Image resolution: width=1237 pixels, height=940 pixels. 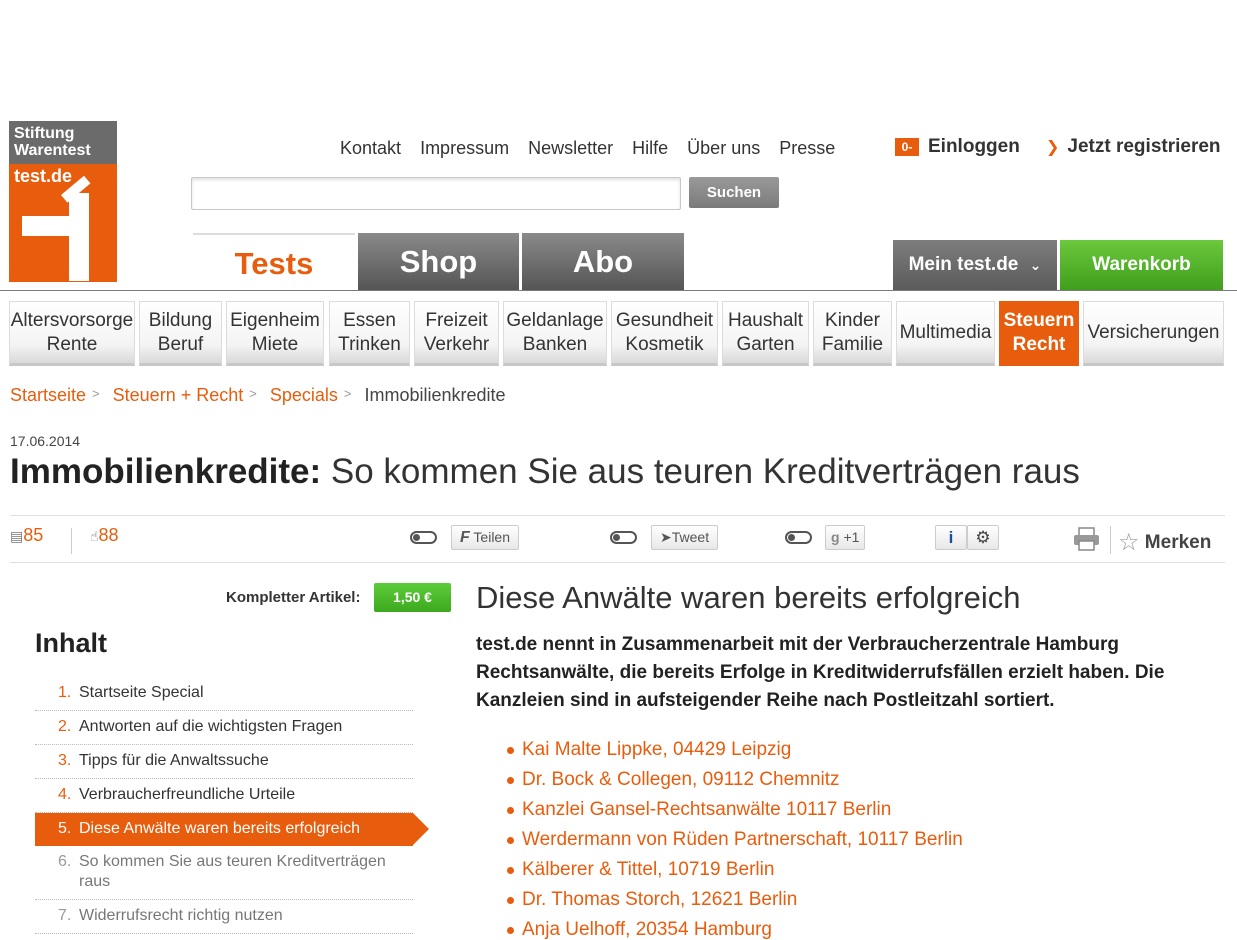 What do you see at coordinates (1133, 147) in the screenshot?
I see `register-link: ❯ Jetzt registrieren` at bounding box center [1133, 147].